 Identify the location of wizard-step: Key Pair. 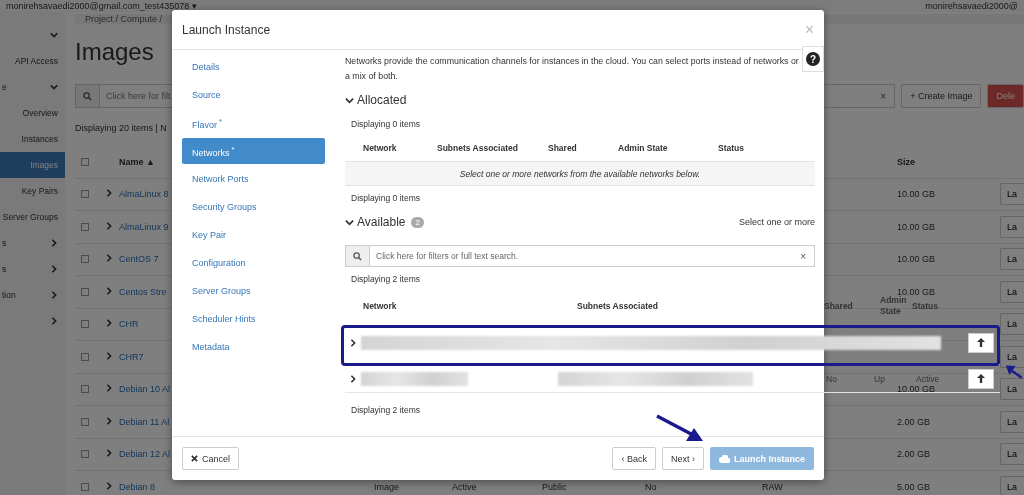
(253, 235).